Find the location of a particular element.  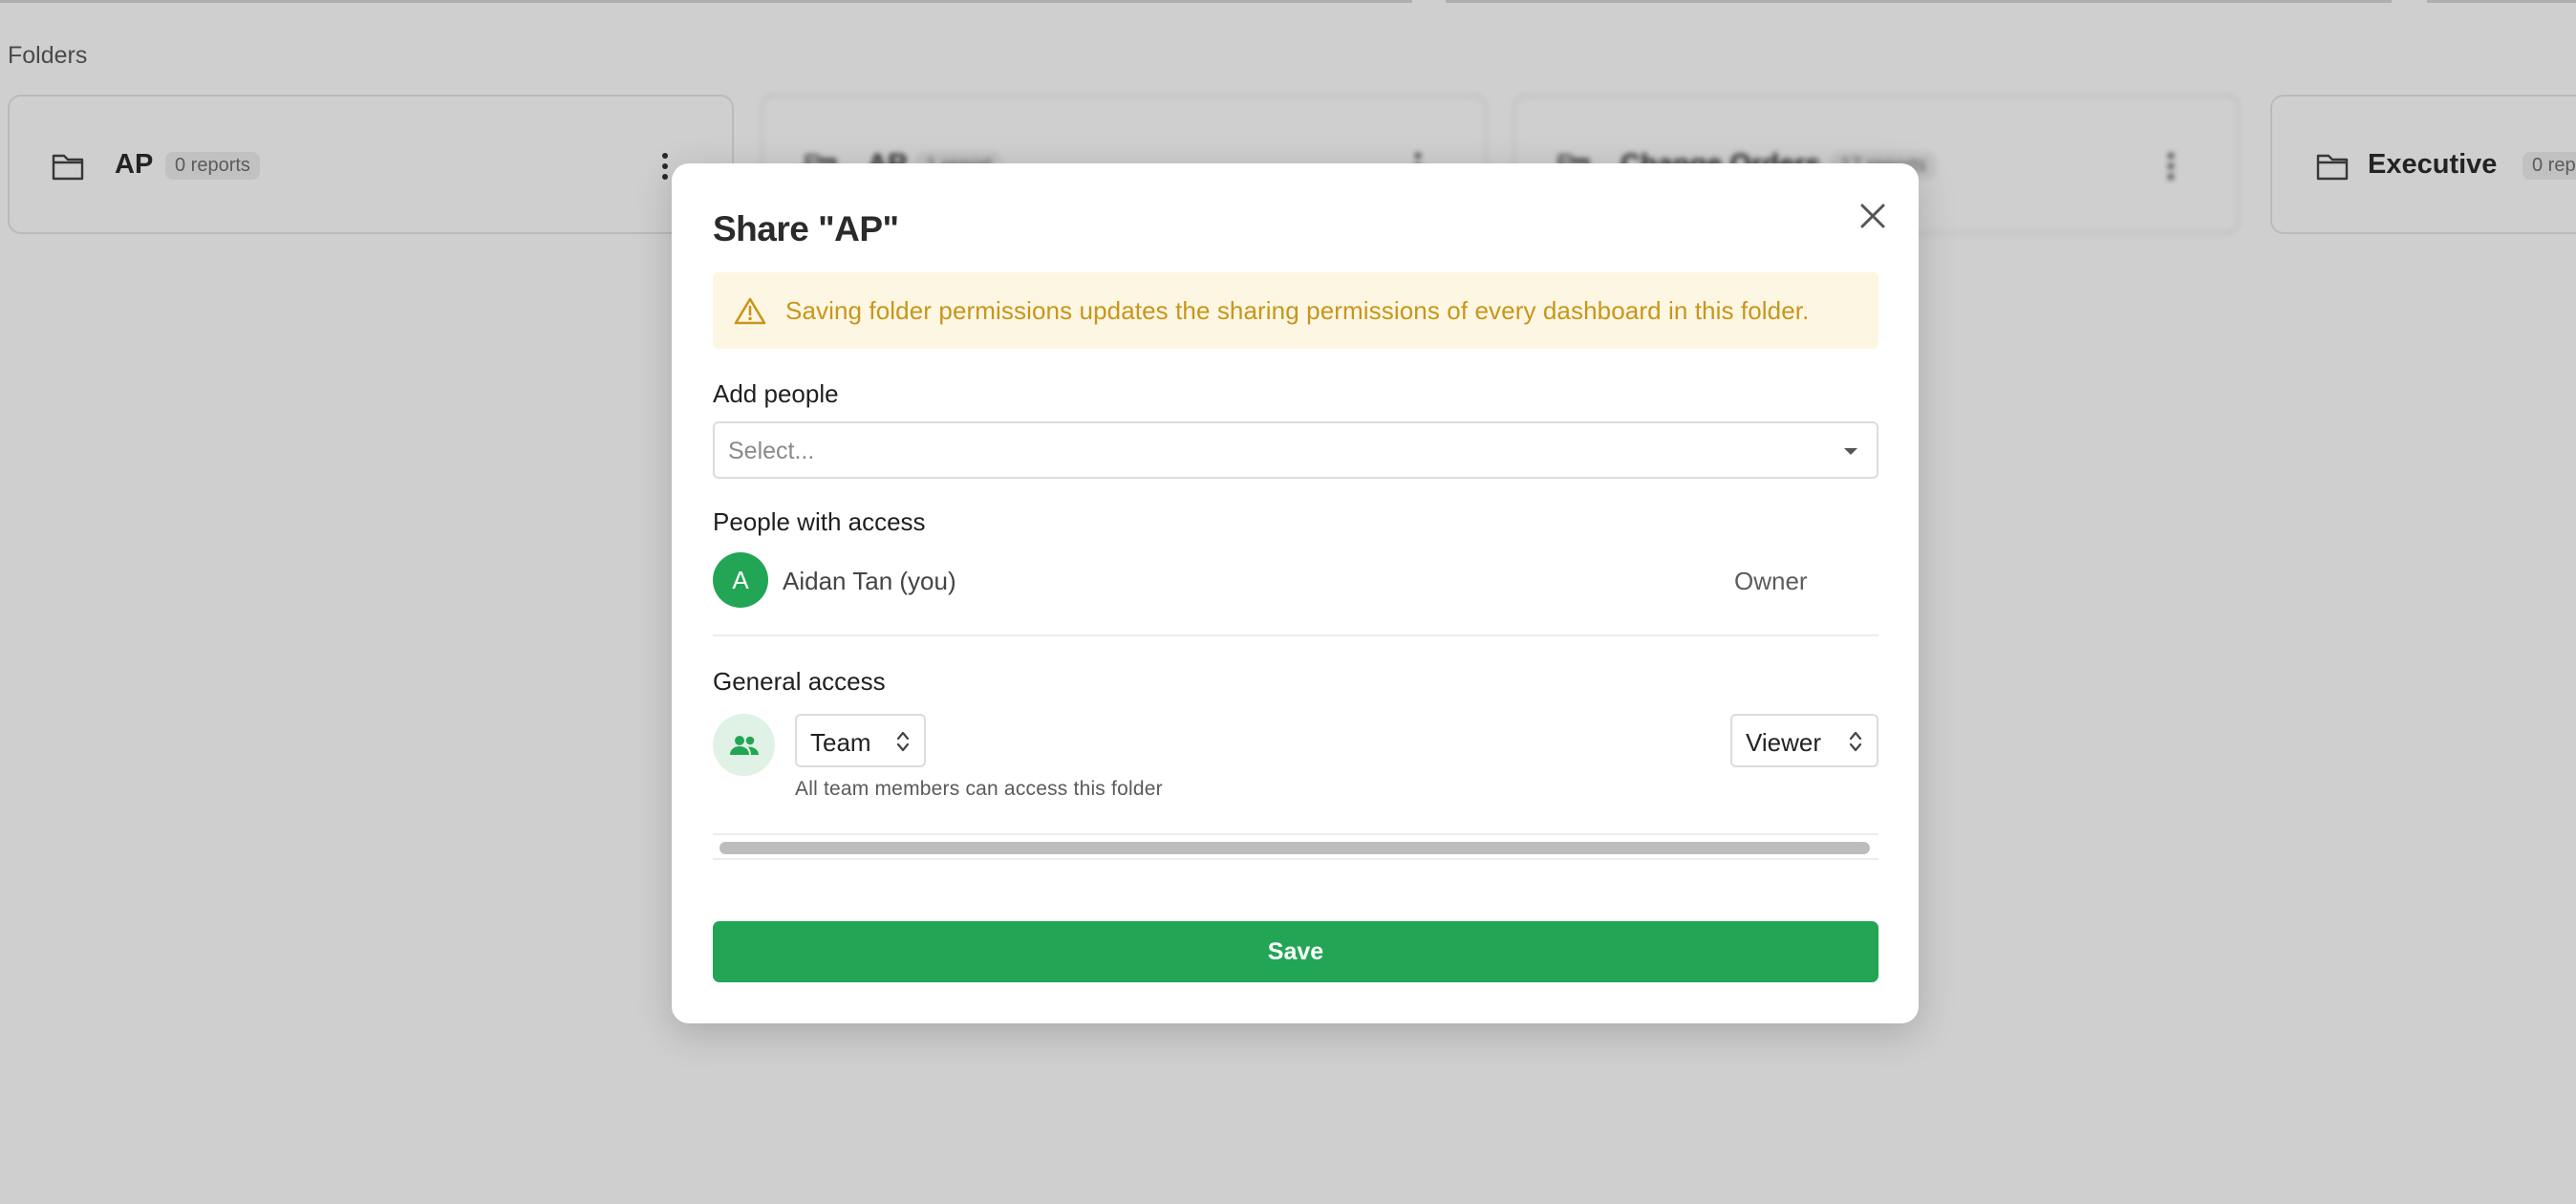

close-icon is located at coordinates (1872, 216).